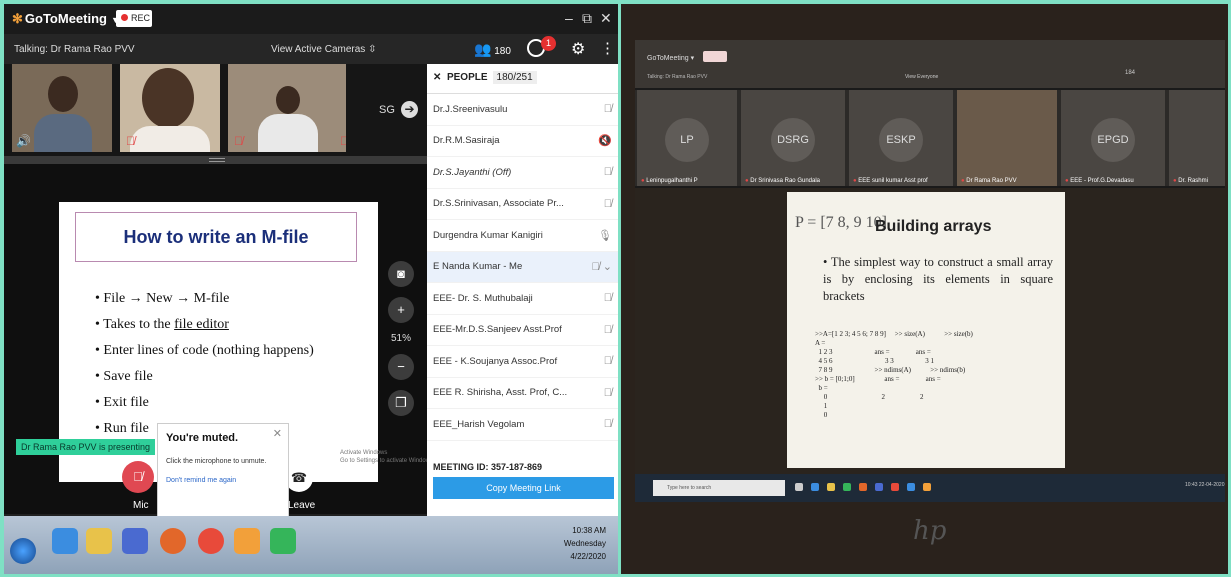 The height and width of the screenshot is (577, 1231). I want to click on media-icon, so click(135, 541).